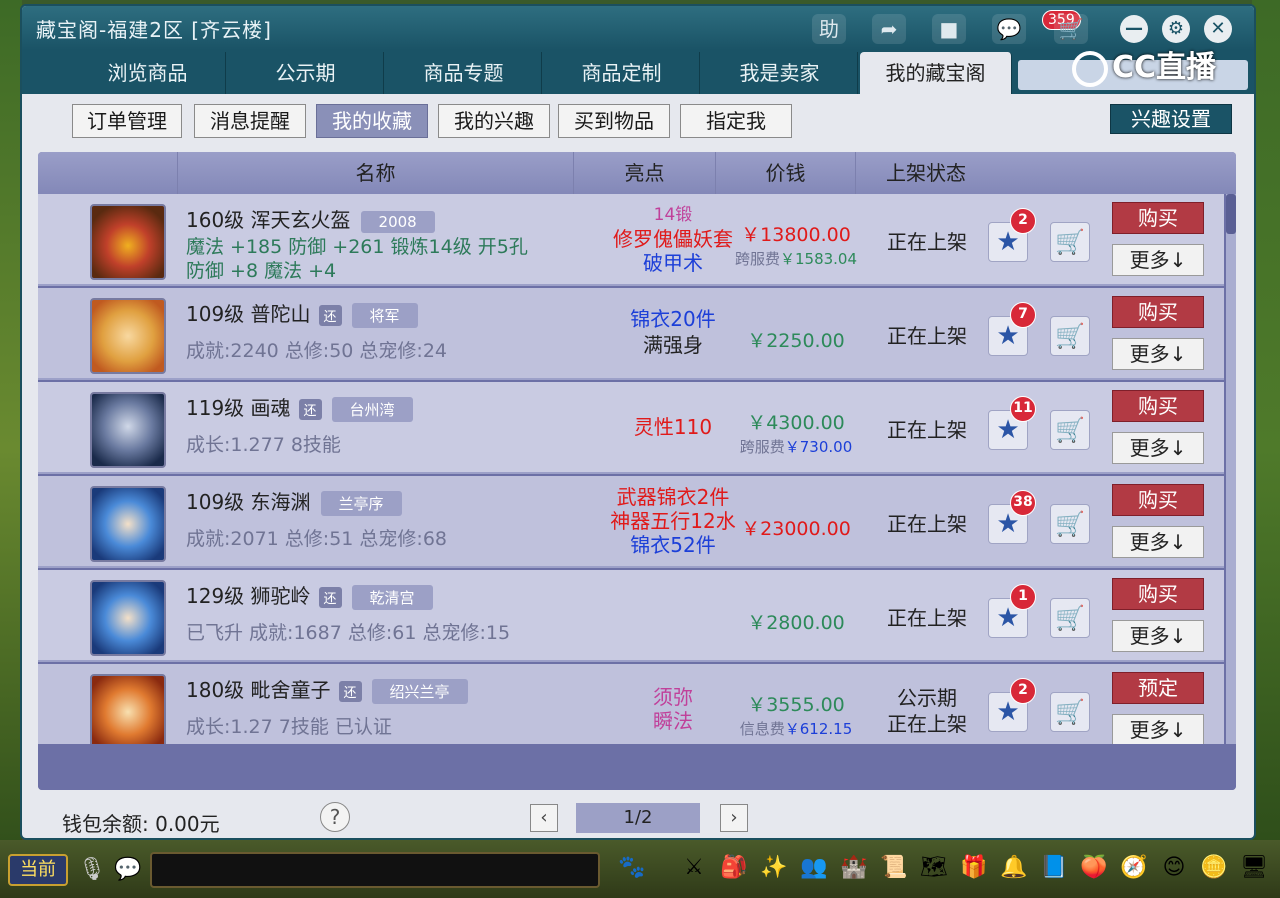  Describe the element at coordinates (372, 409) in the screenshot. I see `item-tag: 台州湾` at that location.